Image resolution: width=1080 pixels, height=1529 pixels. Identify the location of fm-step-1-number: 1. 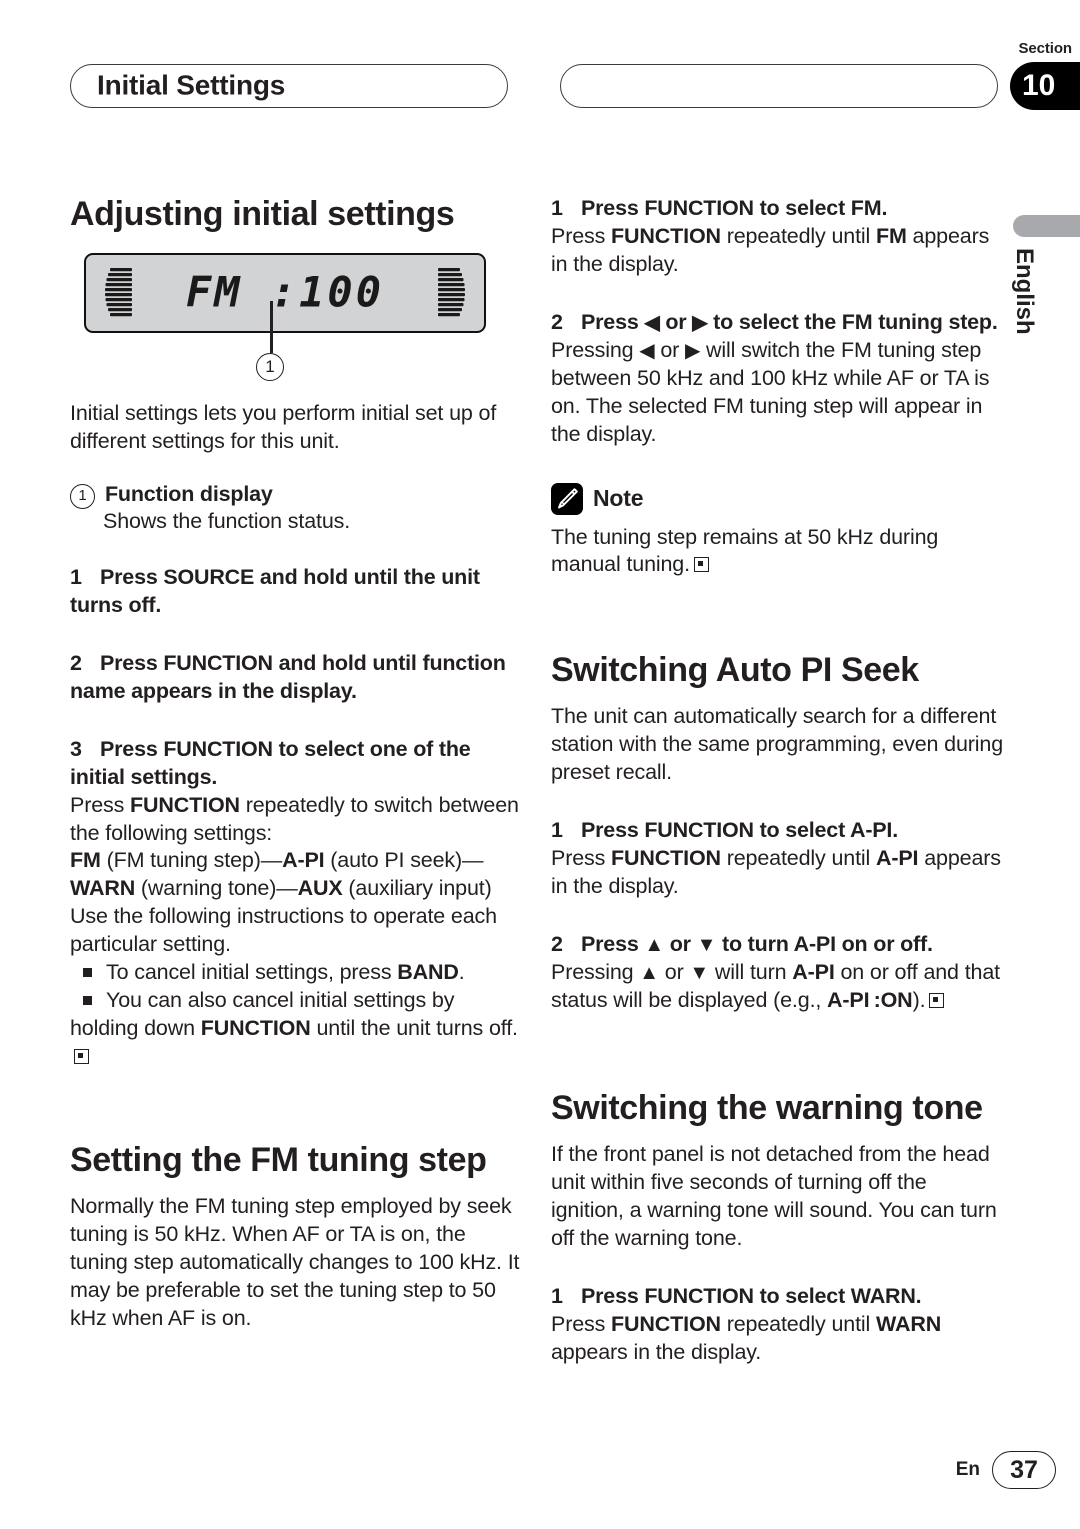
(557, 208).